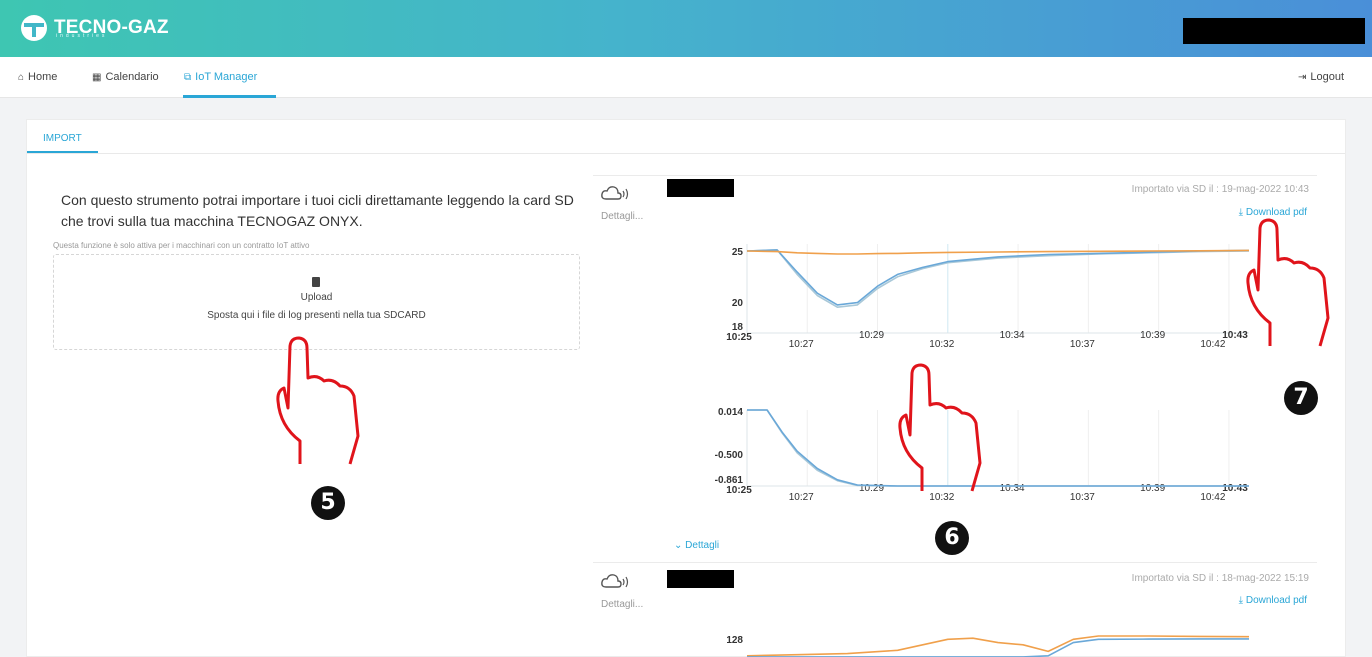 The height and width of the screenshot is (657, 1372). I want to click on tab-import: IMPORT, so click(62, 136).